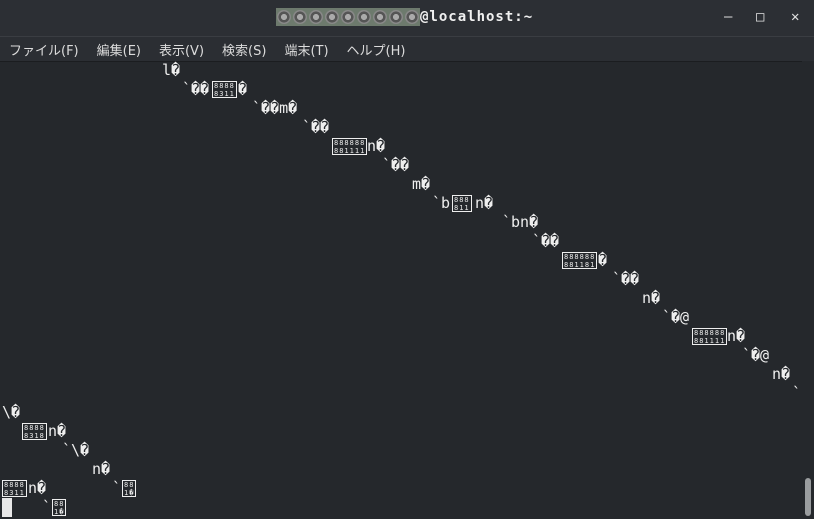  What do you see at coordinates (462, 203) in the screenshot?
I see `unprintable-glyph-box: 888 811` at bounding box center [462, 203].